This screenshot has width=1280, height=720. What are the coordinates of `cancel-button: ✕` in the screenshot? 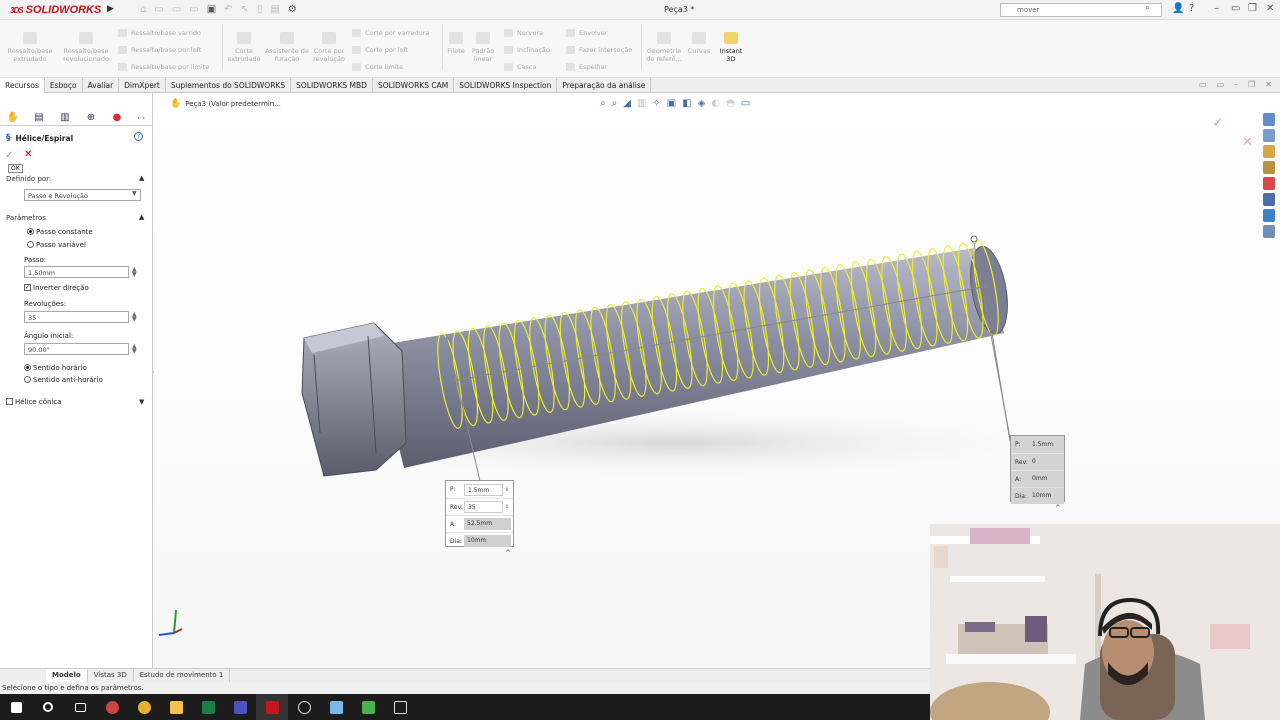 It's located at (28, 154).